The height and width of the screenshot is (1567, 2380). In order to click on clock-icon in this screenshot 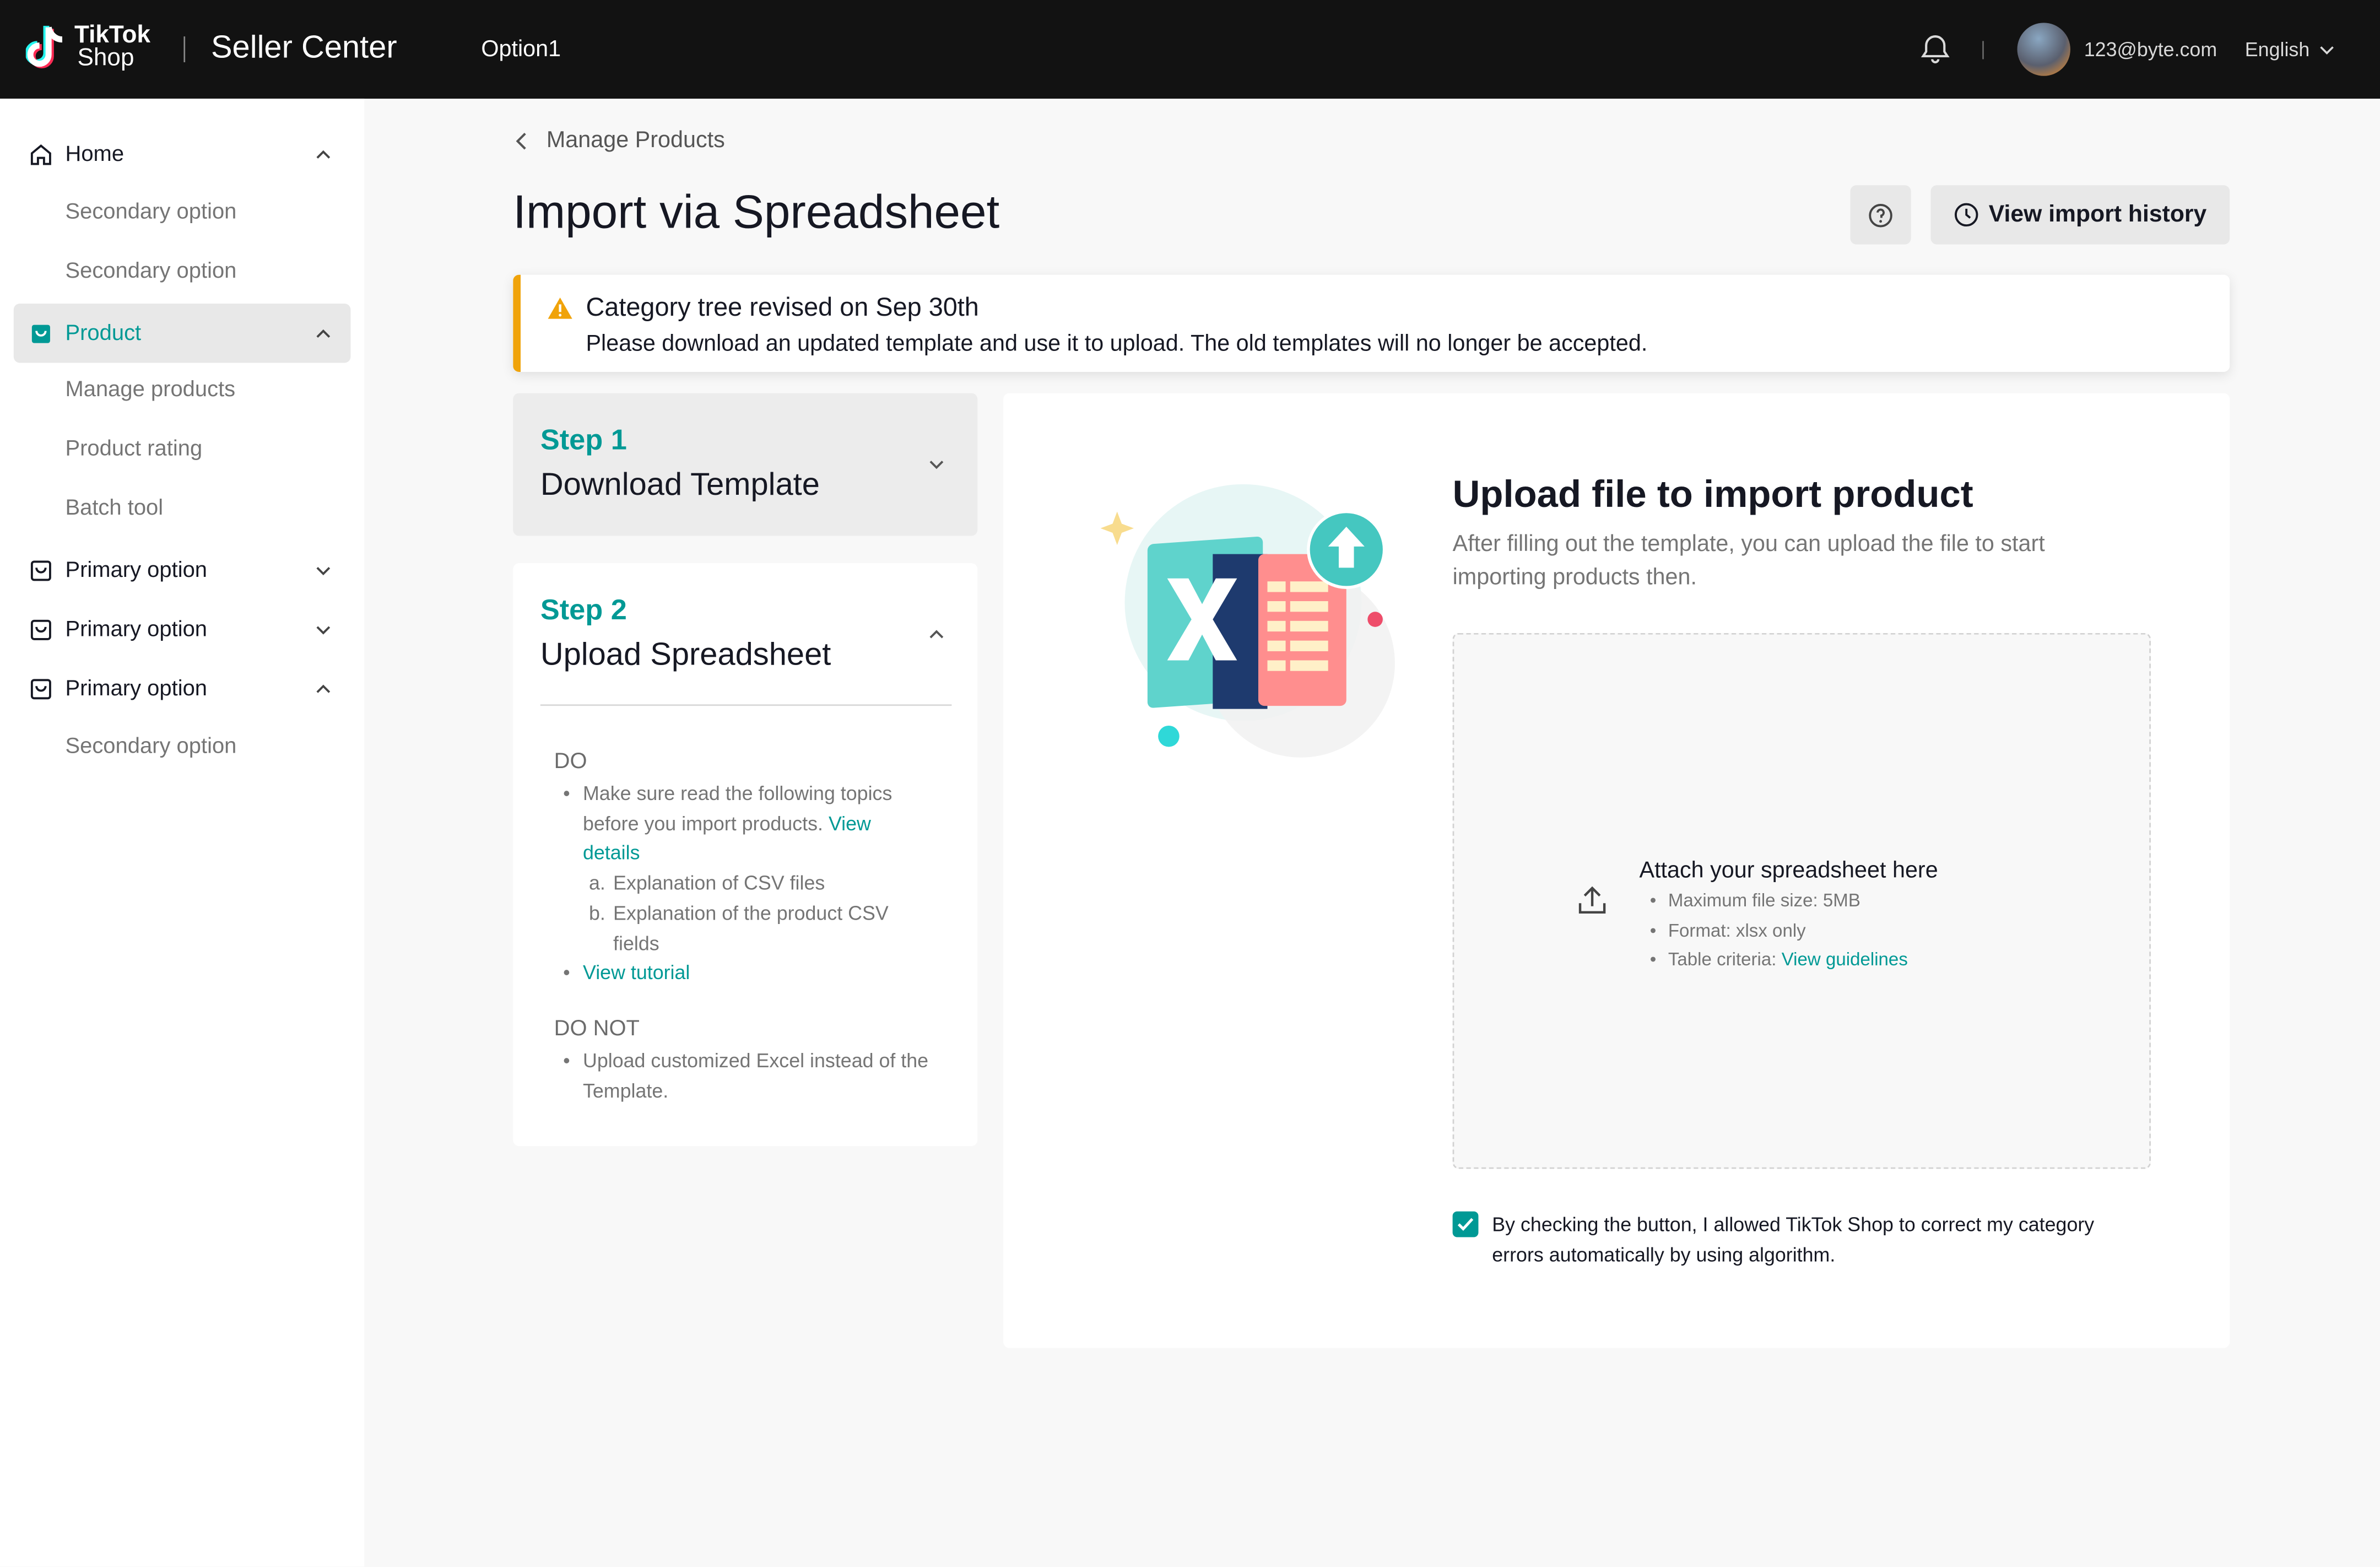, I will do `click(1967, 215)`.